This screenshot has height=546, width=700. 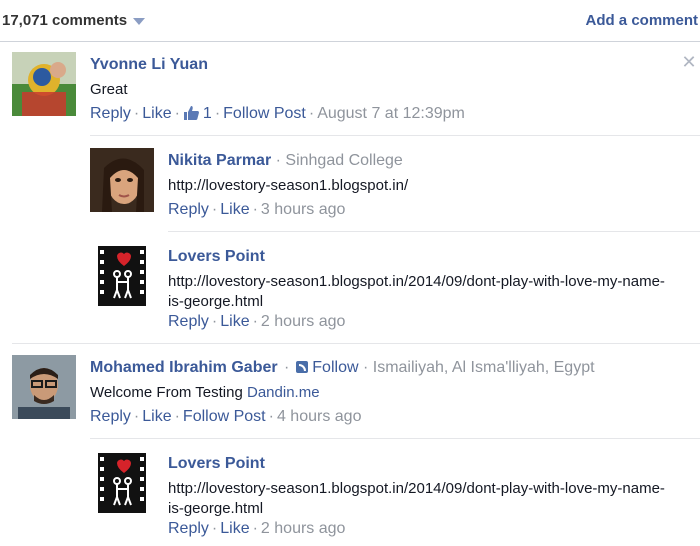 I want to click on comment-author: Mohamed Ibrahim Gaber, so click(x=184, y=367).